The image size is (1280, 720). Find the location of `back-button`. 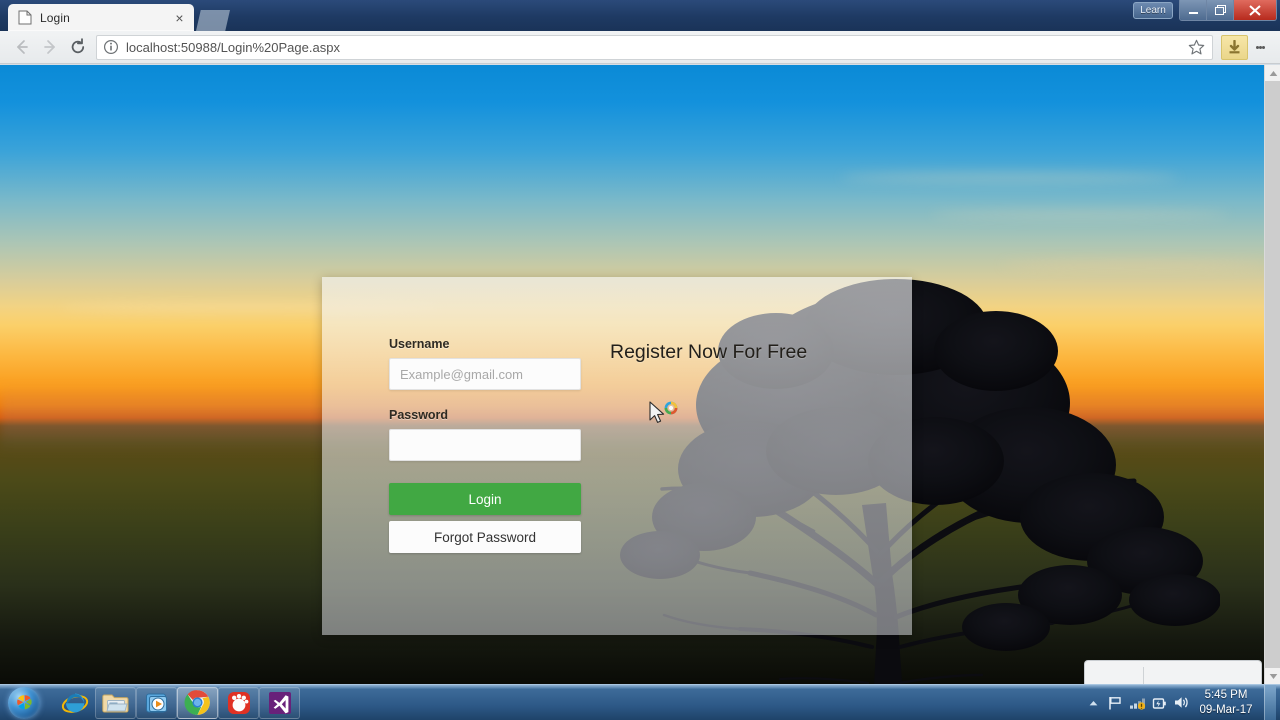

back-button is located at coordinates (22, 47).